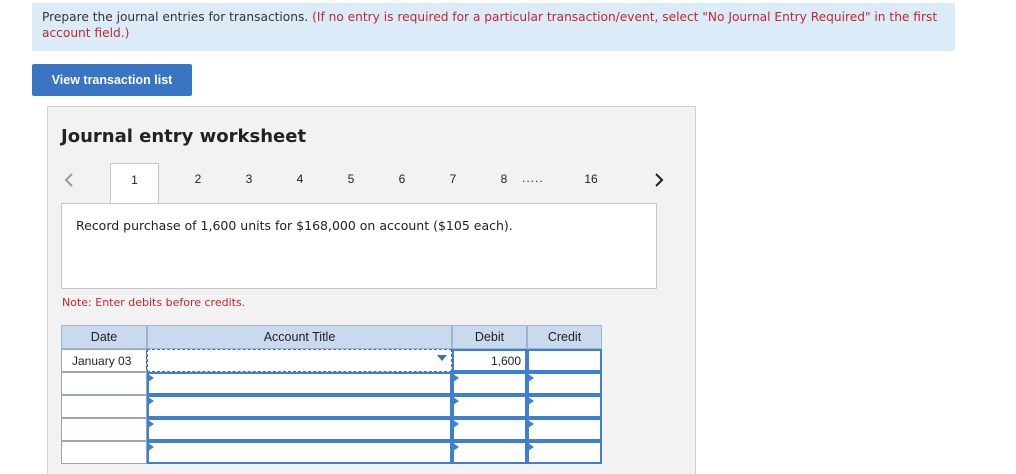  What do you see at coordinates (154, 302) in the screenshot?
I see `debits-note: Note: Enter debits before credits.` at bounding box center [154, 302].